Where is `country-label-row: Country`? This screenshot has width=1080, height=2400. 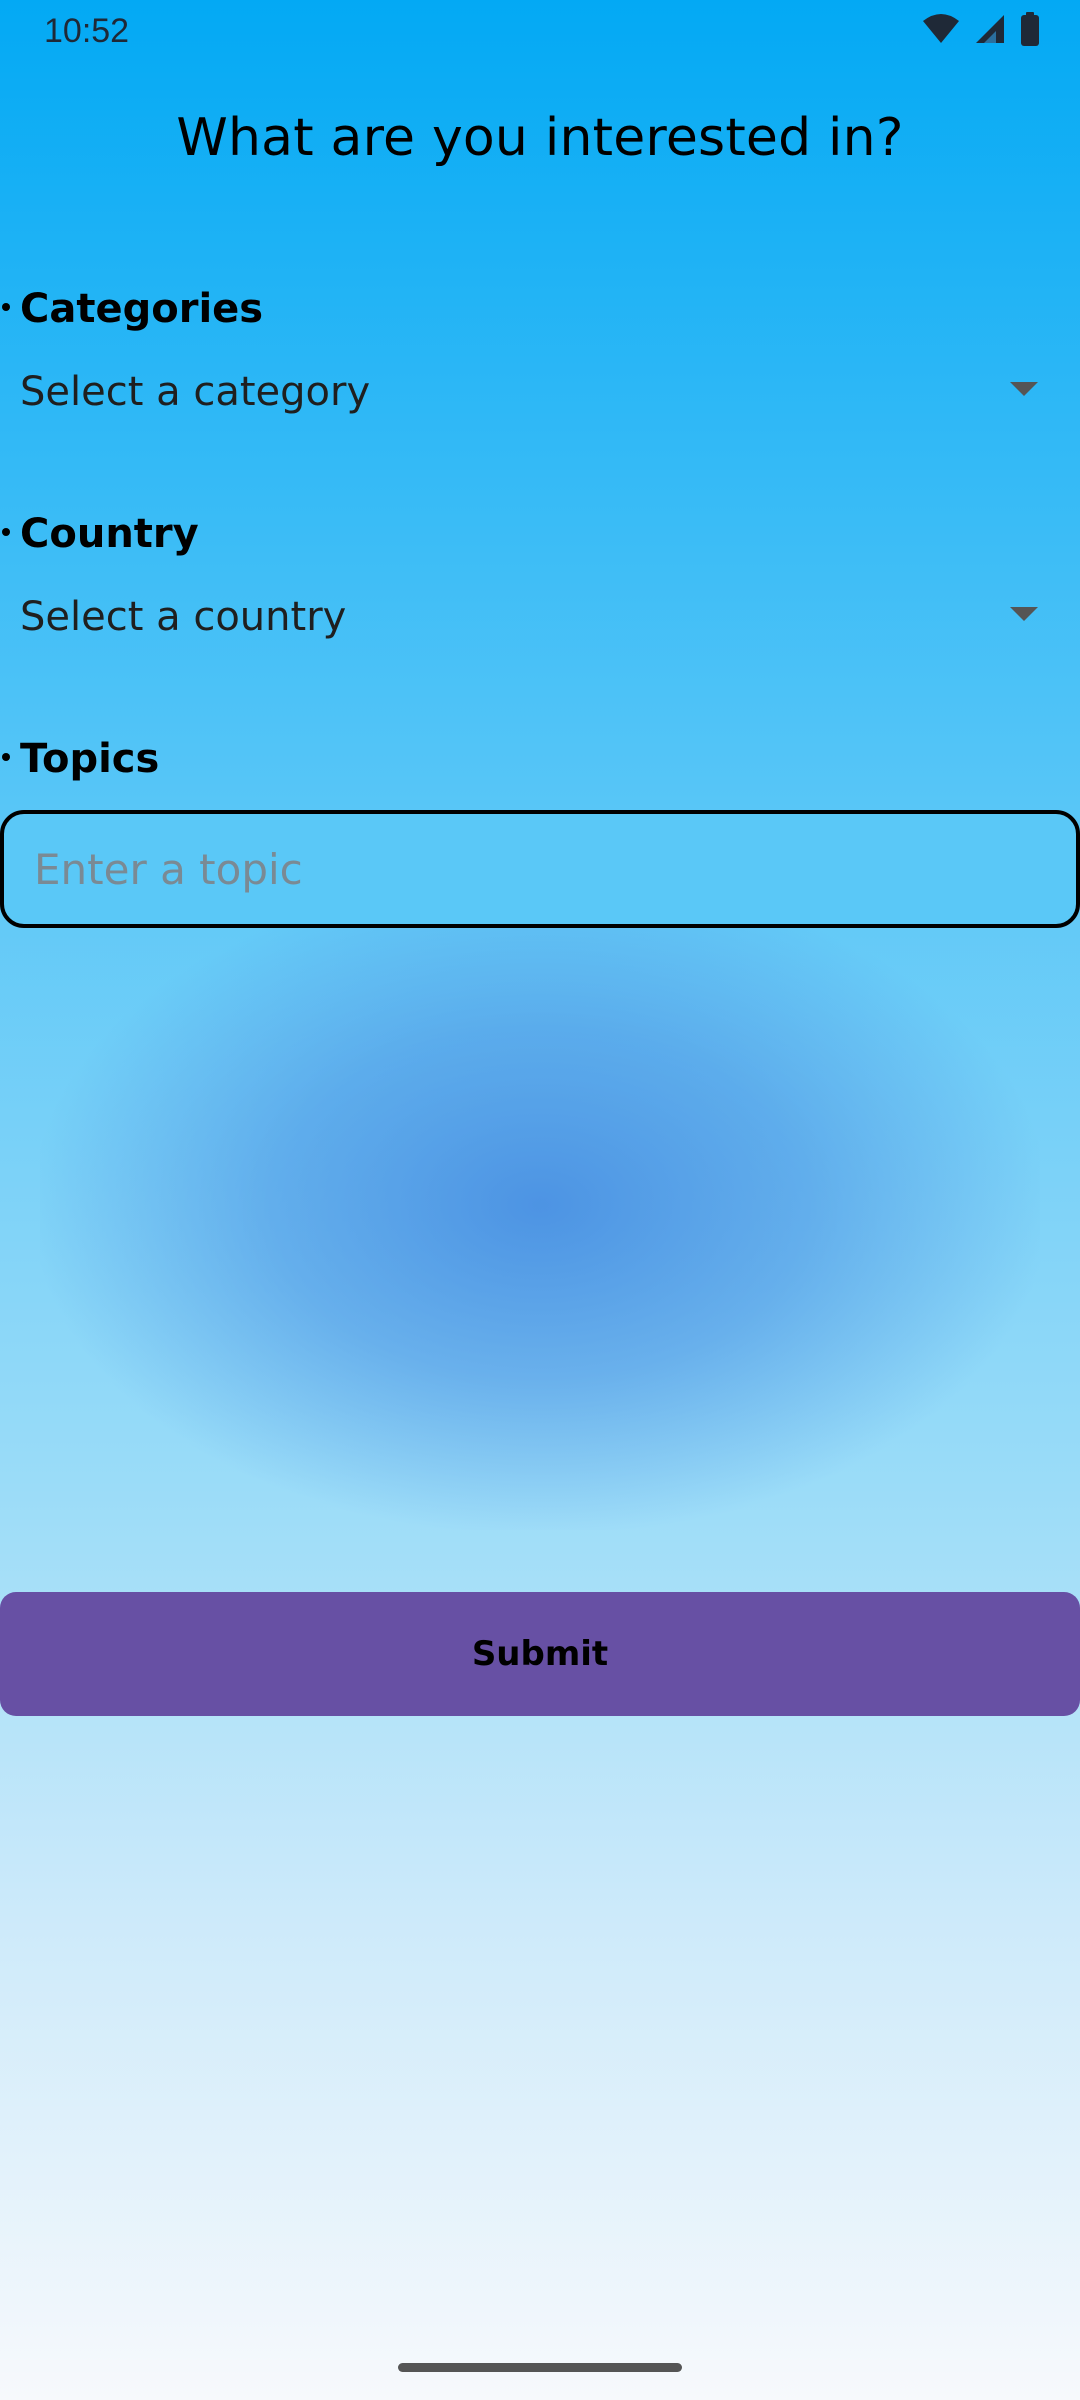
country-label-row: Country is located at coordinates (99, 534).